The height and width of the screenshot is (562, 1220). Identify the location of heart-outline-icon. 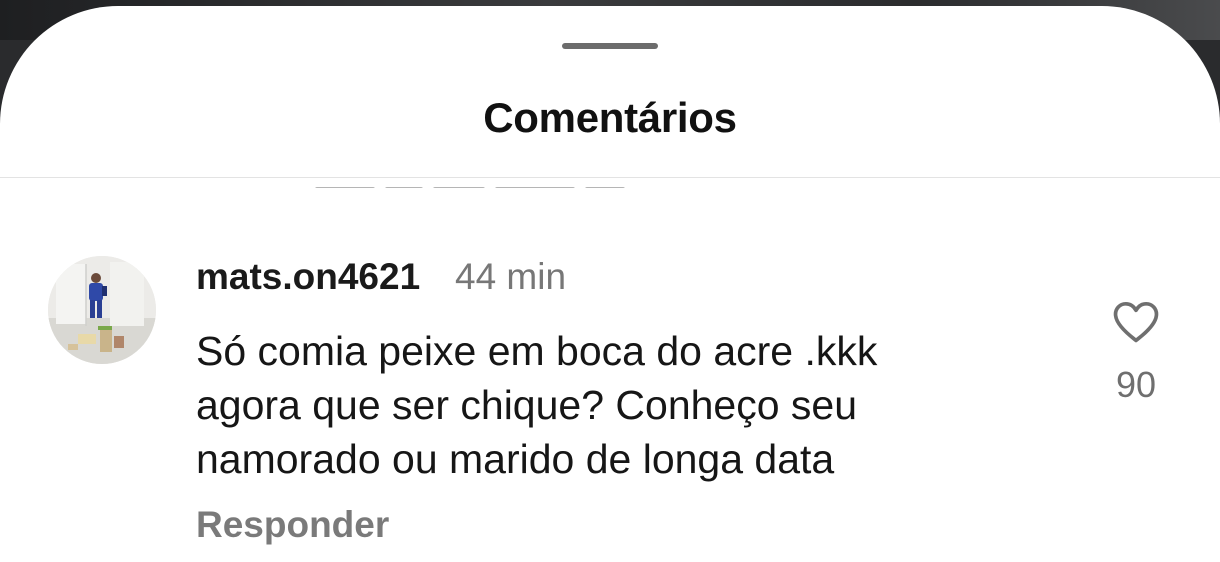
(1136, 322).